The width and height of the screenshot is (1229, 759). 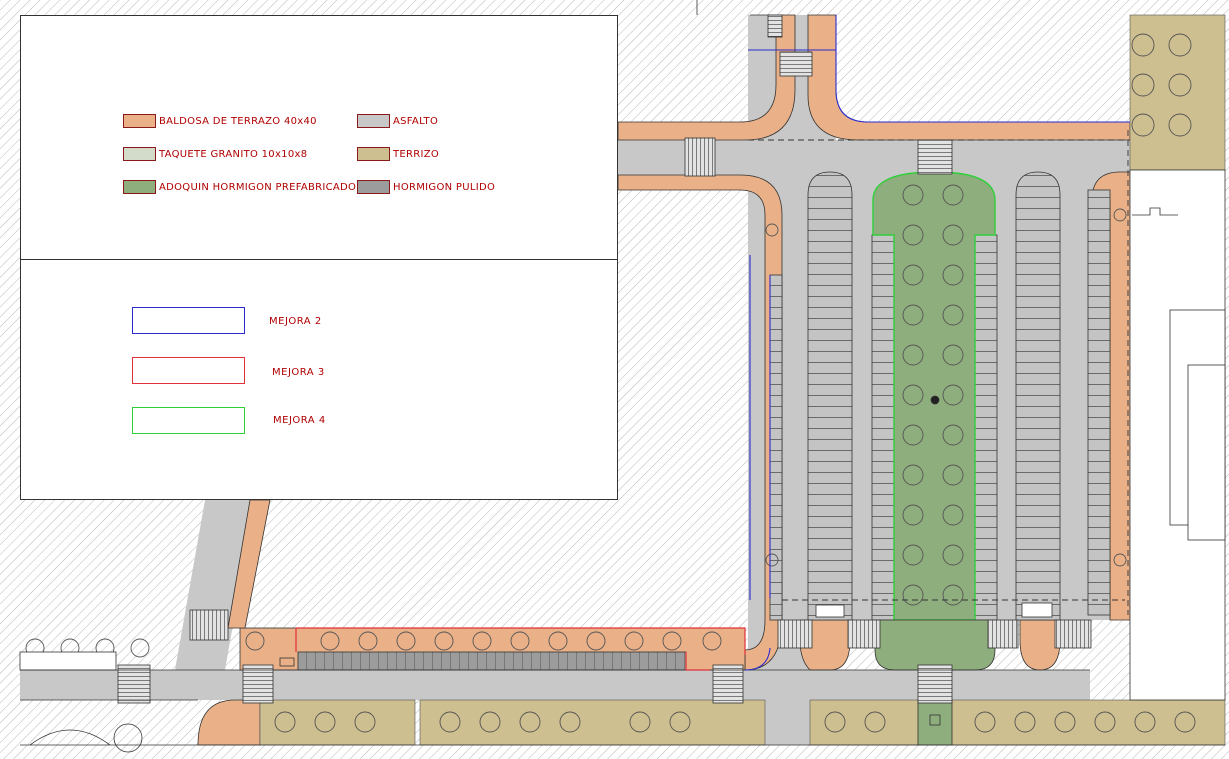 What do you see at coordinates (299, 420) in the screenshot?
I see `mejora-4-label: MEJORA 4` at bounding box center [299, 420].